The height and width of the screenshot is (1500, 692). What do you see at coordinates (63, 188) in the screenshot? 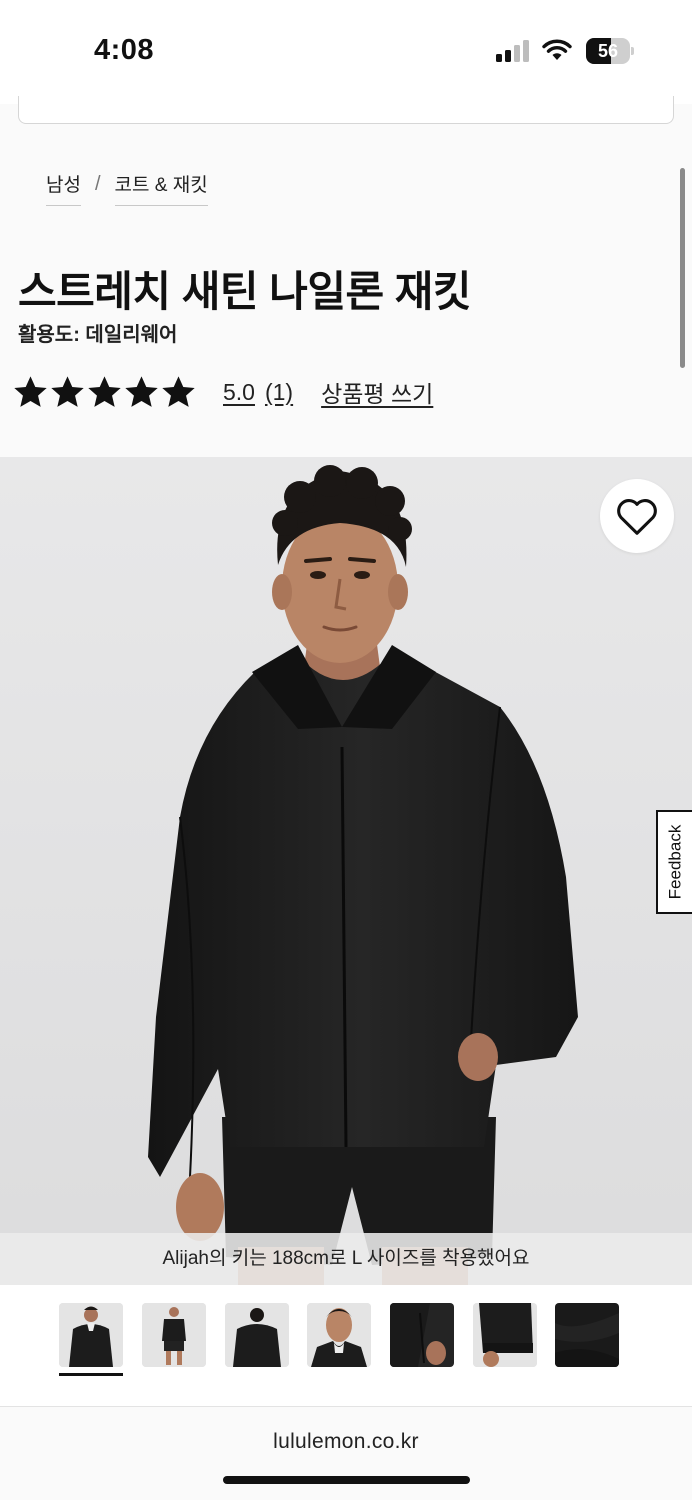
I see `breadcrumb-item-men: 남성` at bounding box center [63, 188].